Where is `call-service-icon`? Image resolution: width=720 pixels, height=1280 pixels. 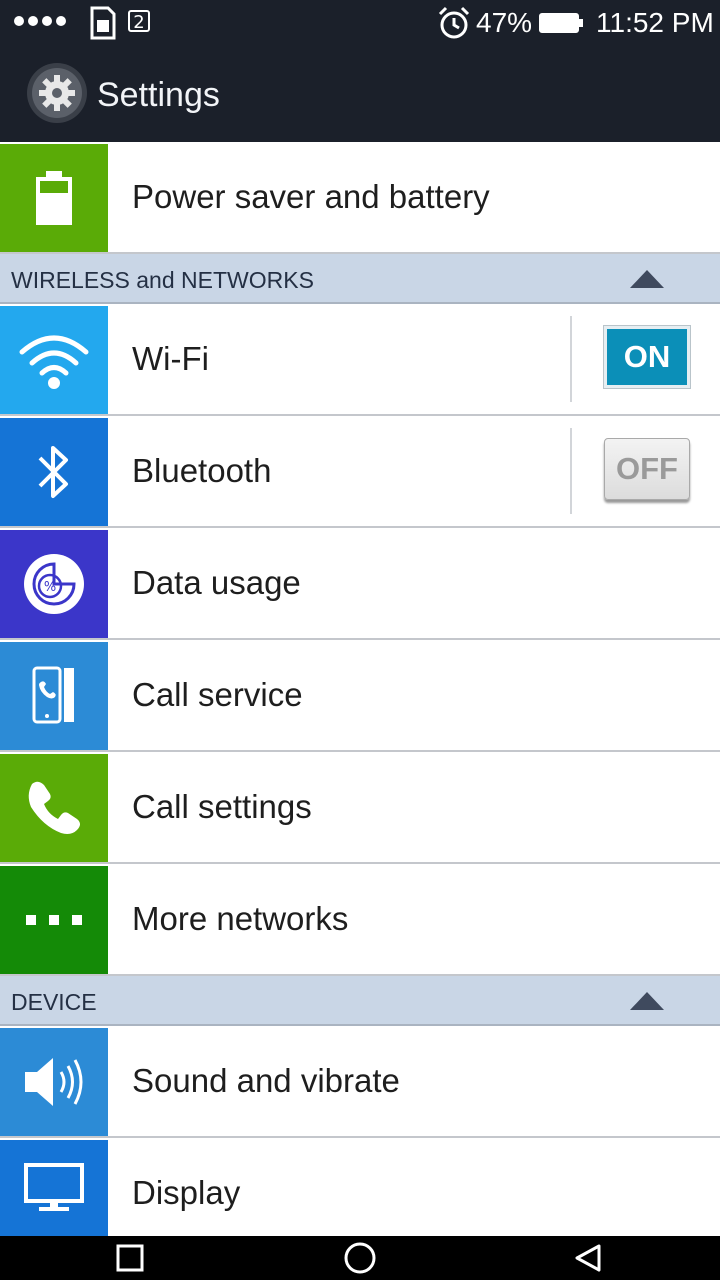
call-service-icon is located at coordinates (54, 696).